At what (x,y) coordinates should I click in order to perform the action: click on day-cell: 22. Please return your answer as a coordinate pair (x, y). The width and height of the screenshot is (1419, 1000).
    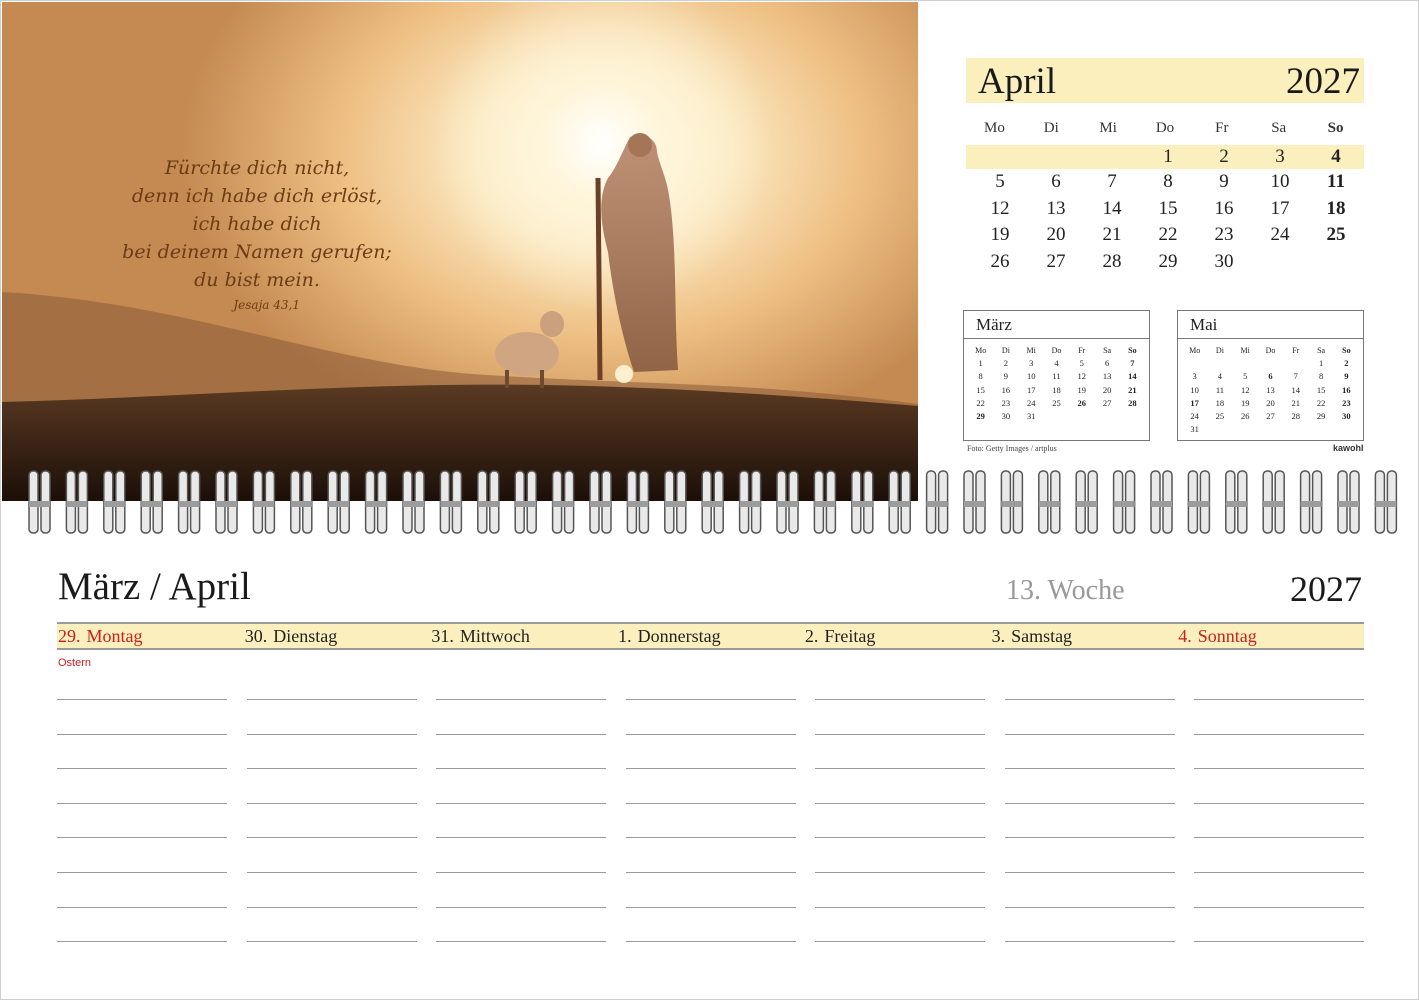
    Looking at the image, I should click on (1168, 235).